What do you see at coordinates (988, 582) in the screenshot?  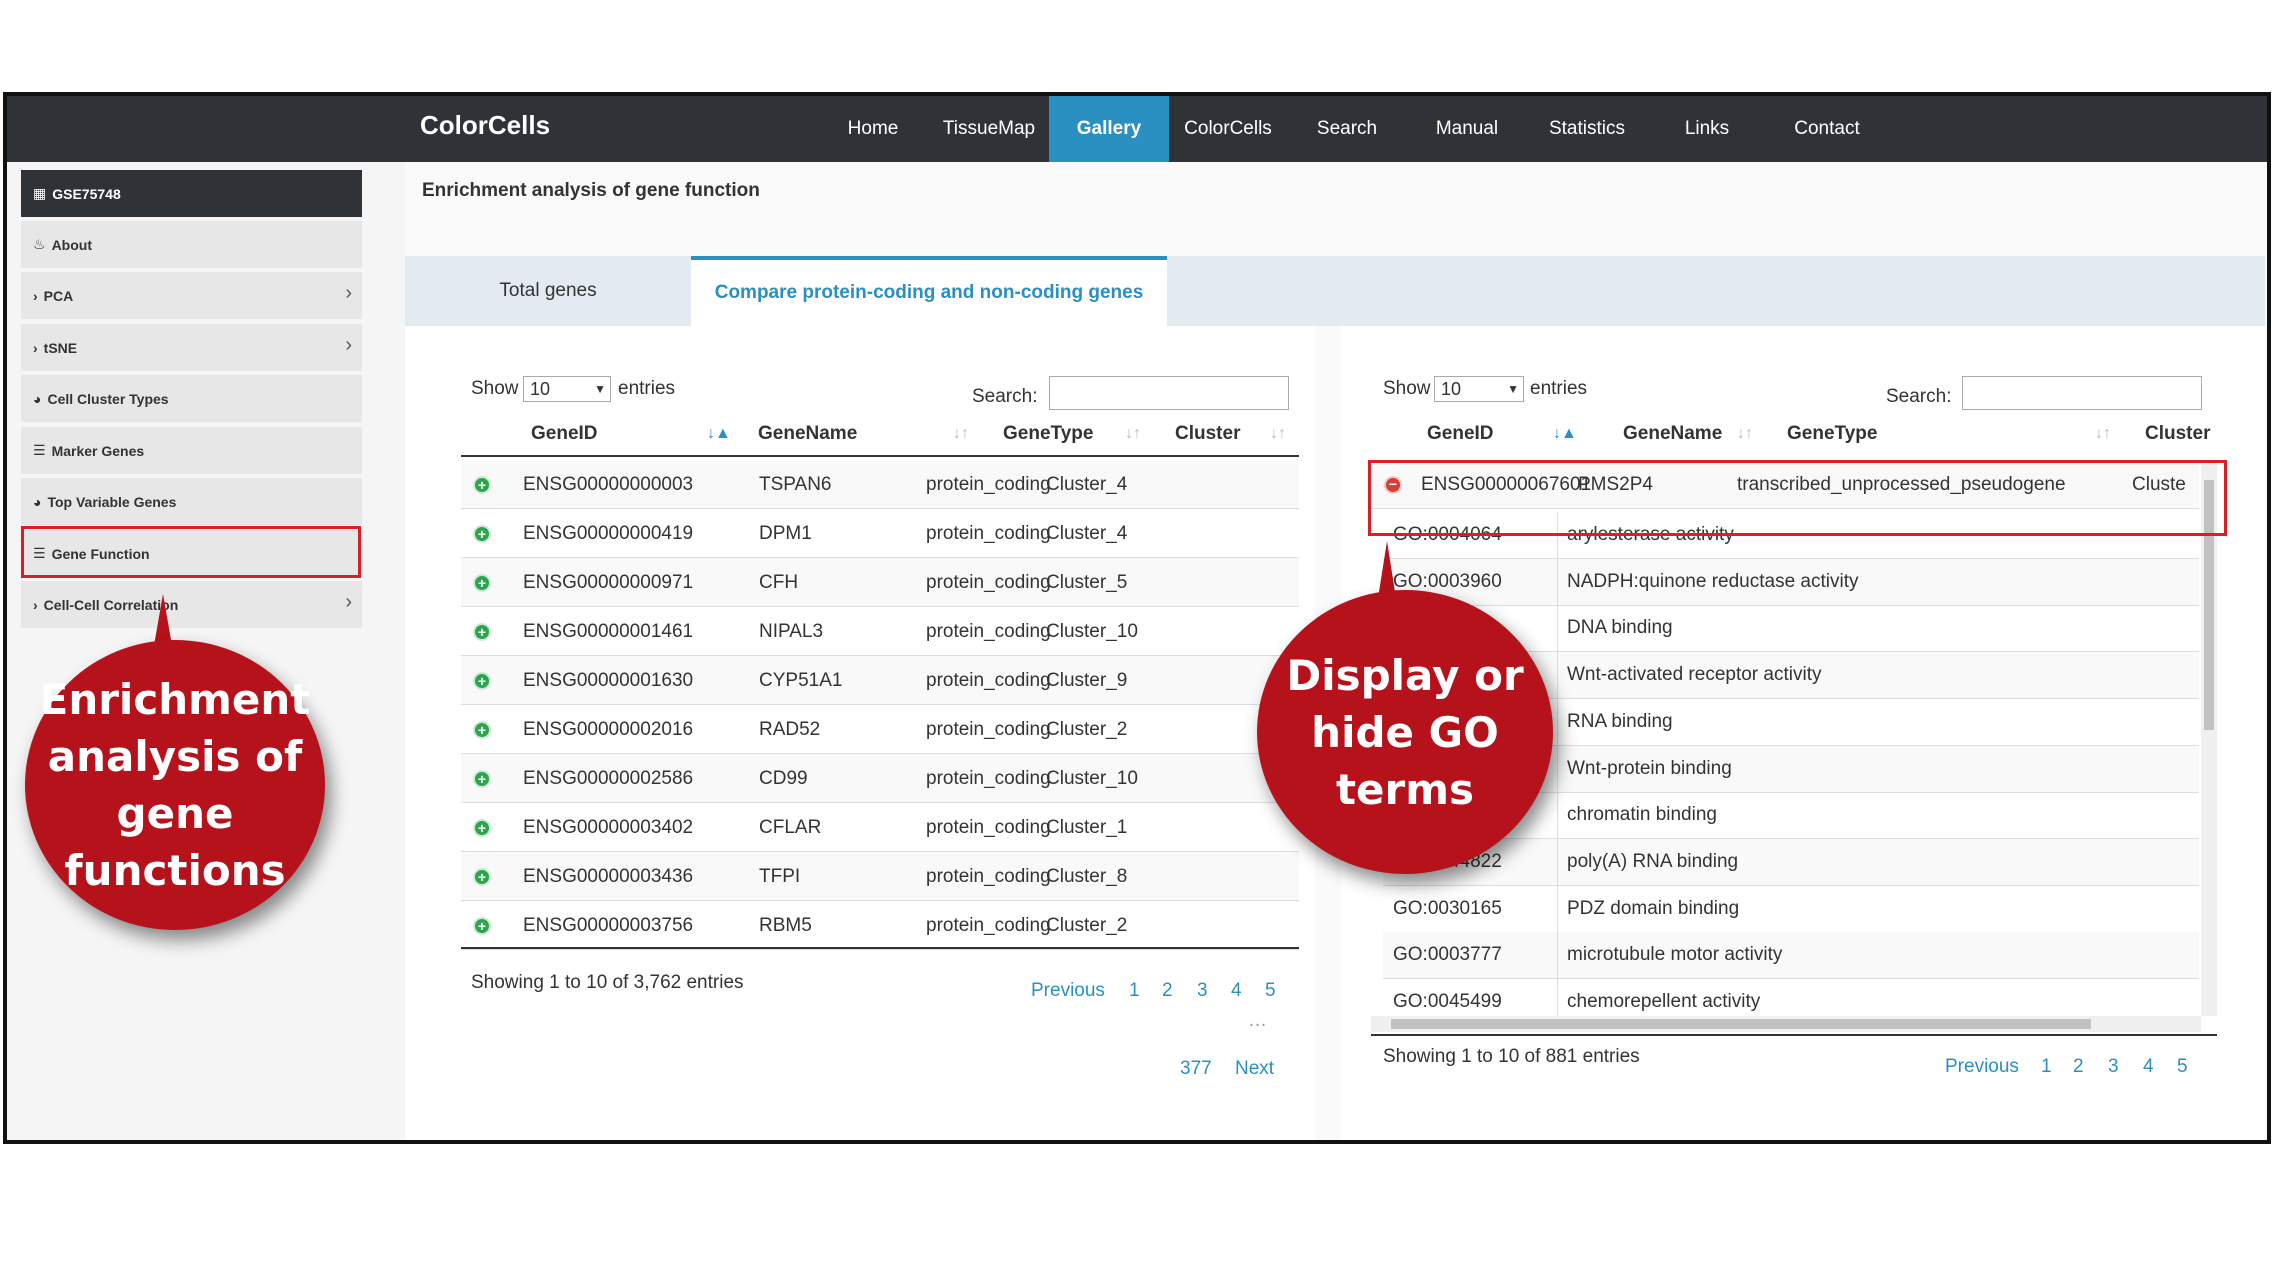 I see `cell-genetype: protein_coding` at bounding box center [988, 582].